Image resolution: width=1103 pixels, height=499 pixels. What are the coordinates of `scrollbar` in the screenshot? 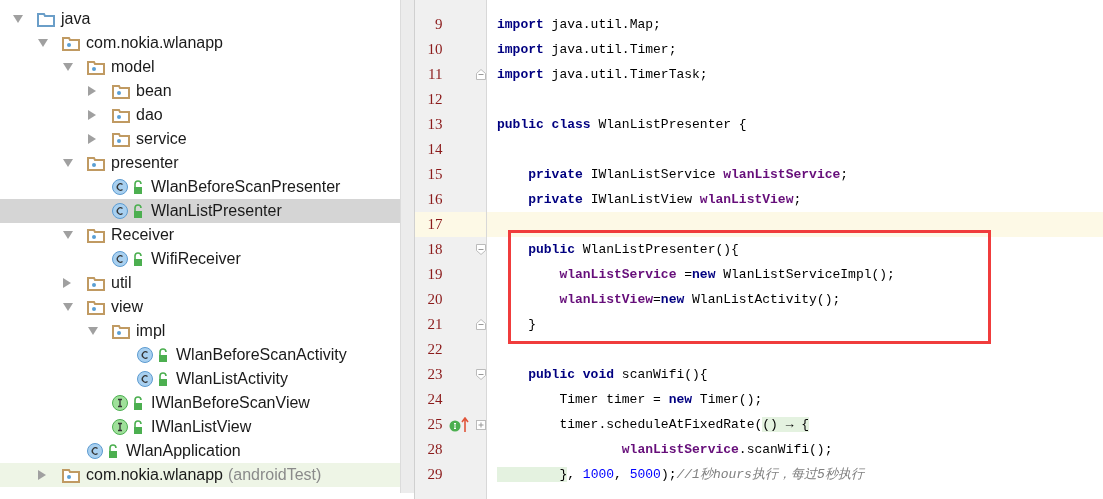 It's located at (407, 246).